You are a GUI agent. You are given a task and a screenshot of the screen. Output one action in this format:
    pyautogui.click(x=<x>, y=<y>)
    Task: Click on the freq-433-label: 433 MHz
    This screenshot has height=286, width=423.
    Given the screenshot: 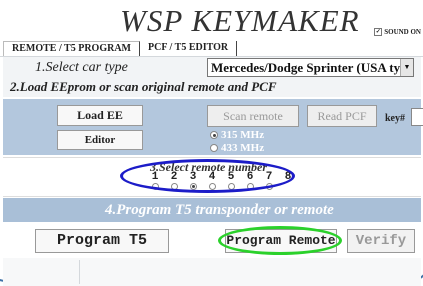 What is the action you would take?
    pyautogui.click(x=243, y=148)
    